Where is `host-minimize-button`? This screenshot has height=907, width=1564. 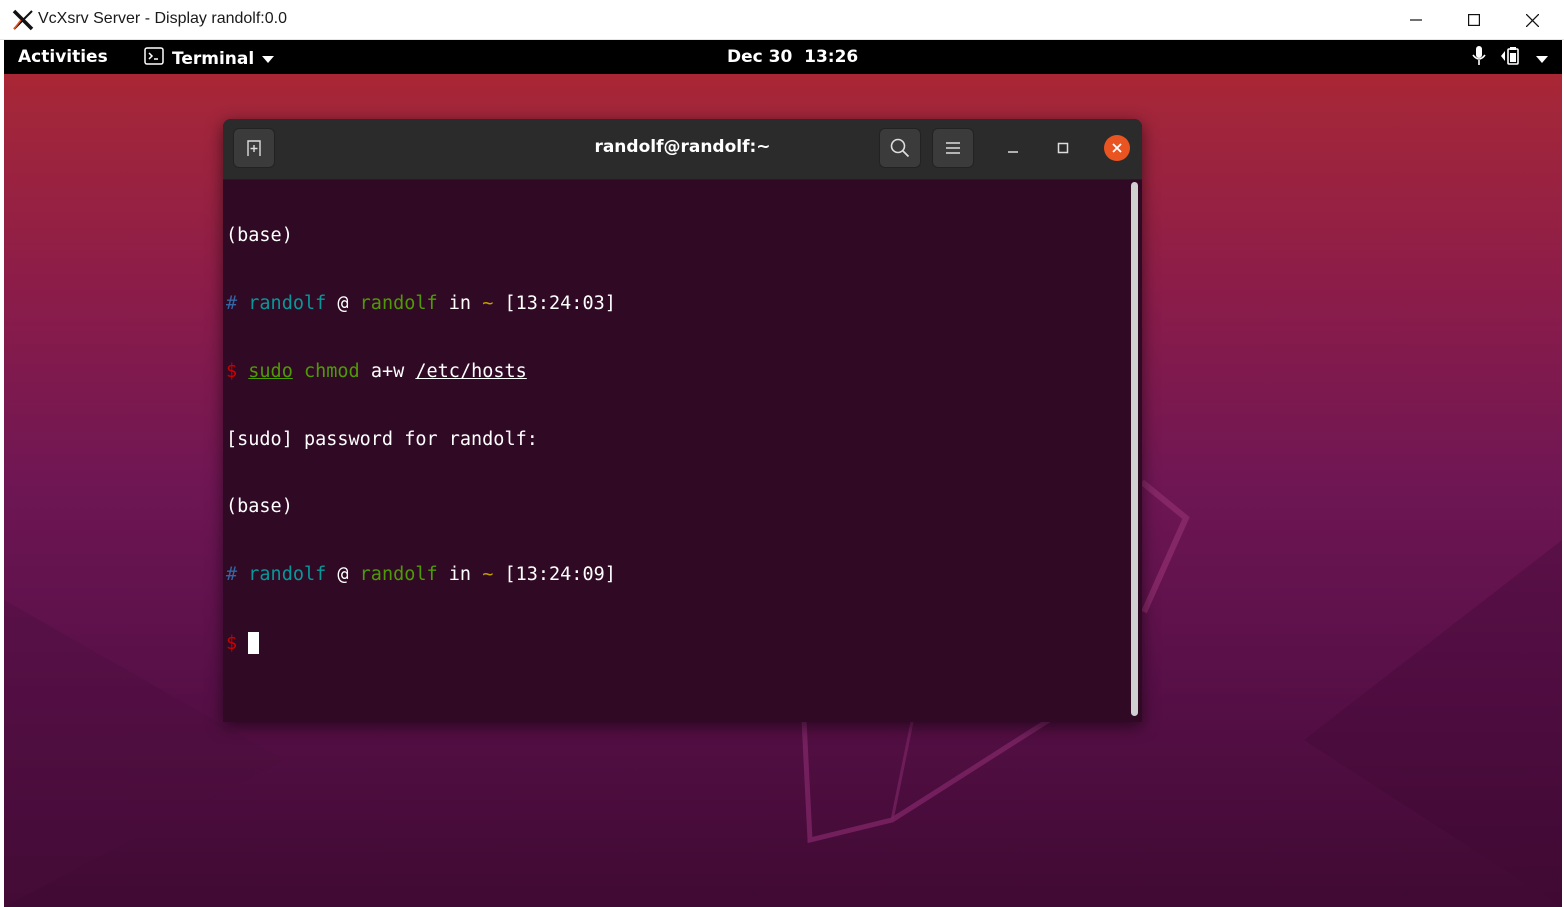 host-minimize-button is located at coordinates (1416, 20).